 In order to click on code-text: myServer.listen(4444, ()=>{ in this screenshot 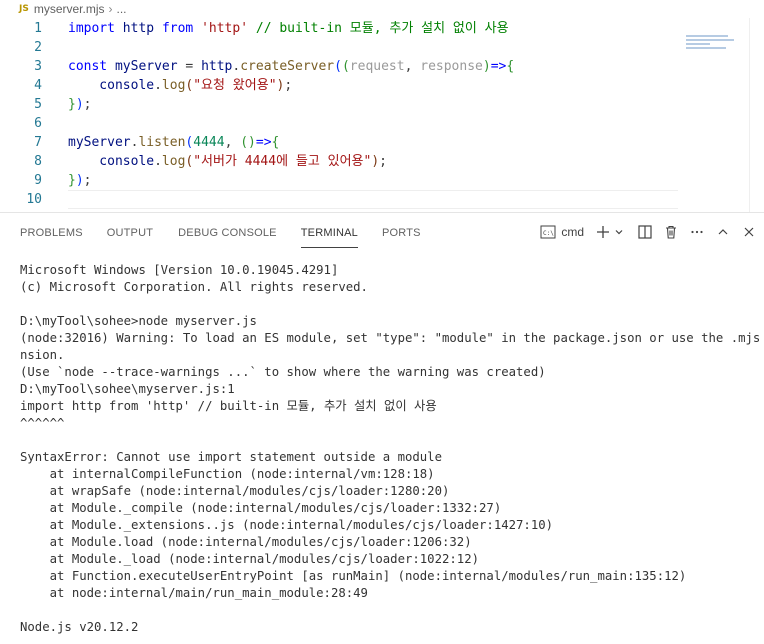, I will do `click(173, 142)`.